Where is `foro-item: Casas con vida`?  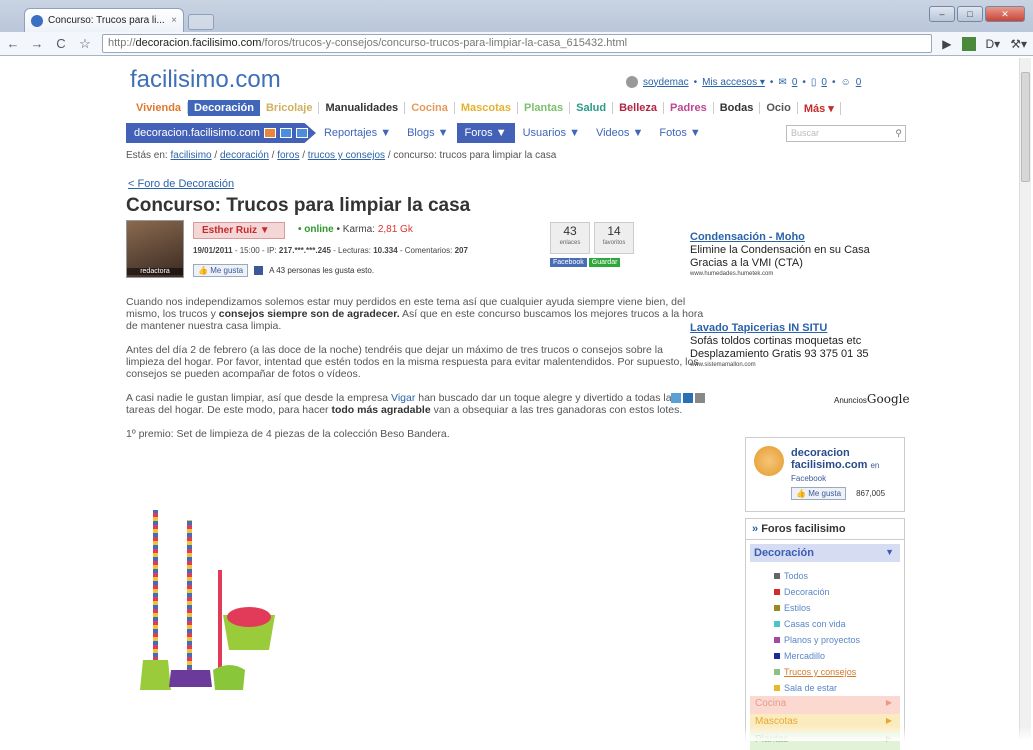 foro-item: Casas con vida is located at coordinates (839, 624).